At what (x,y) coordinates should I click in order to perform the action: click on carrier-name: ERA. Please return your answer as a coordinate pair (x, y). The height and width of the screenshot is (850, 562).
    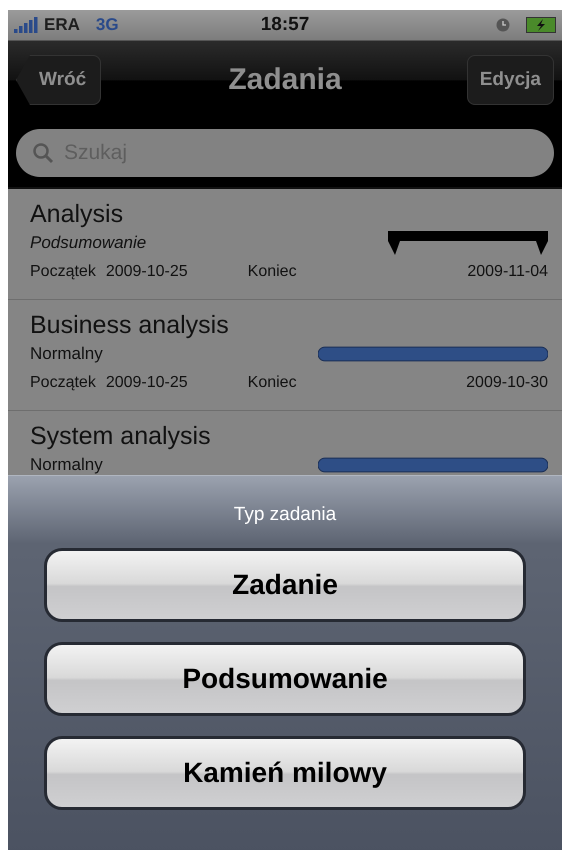
    Looking at the image, I should click on (62, 25).